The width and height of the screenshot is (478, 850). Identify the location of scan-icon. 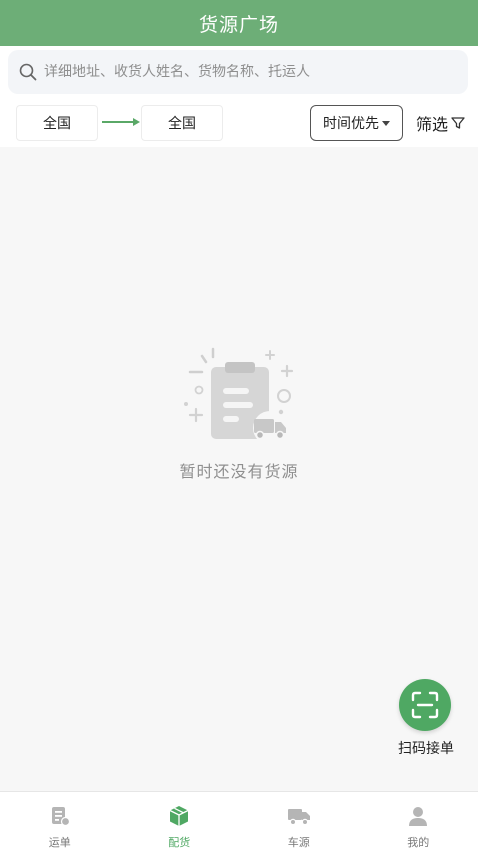
(425, 705).